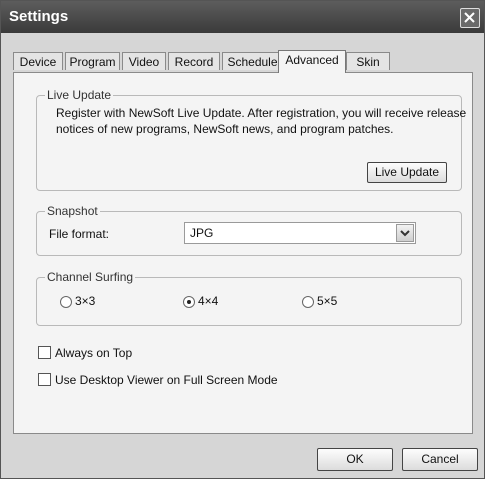  Describe the element at coordinates (252, 61) in the screenshot. I see `tab-schedule: Schedule` at that location.